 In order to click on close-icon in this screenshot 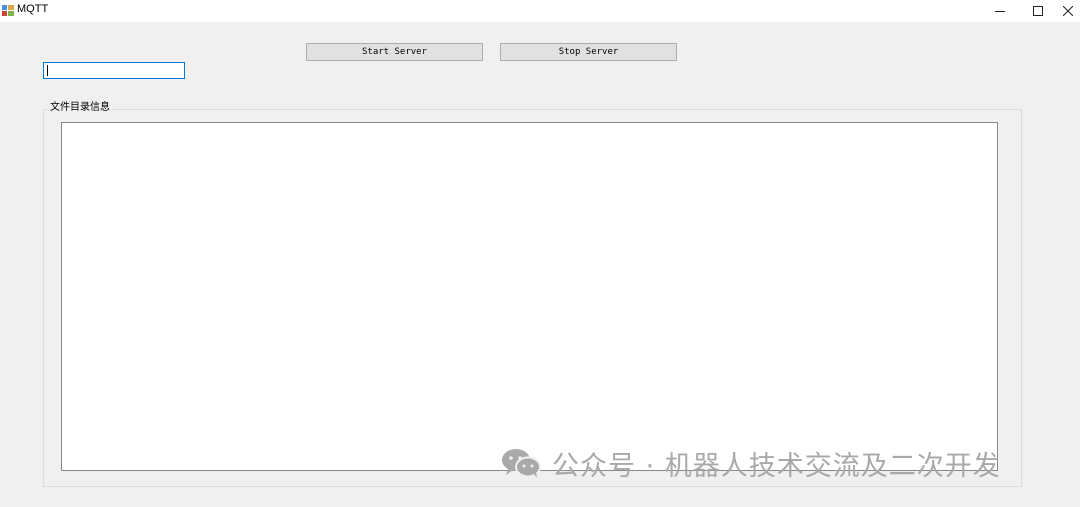, I will do `click(1068, 11)`.